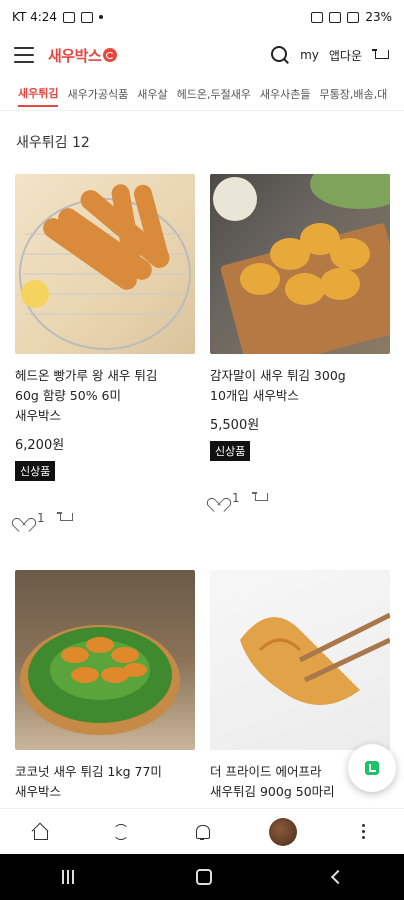 The height and width of the screenshot is (900, 404). Describe the element at coordinates (254, 395) in the screenshot. I see `product-name-line2: 10개입 새우박스` at that location.